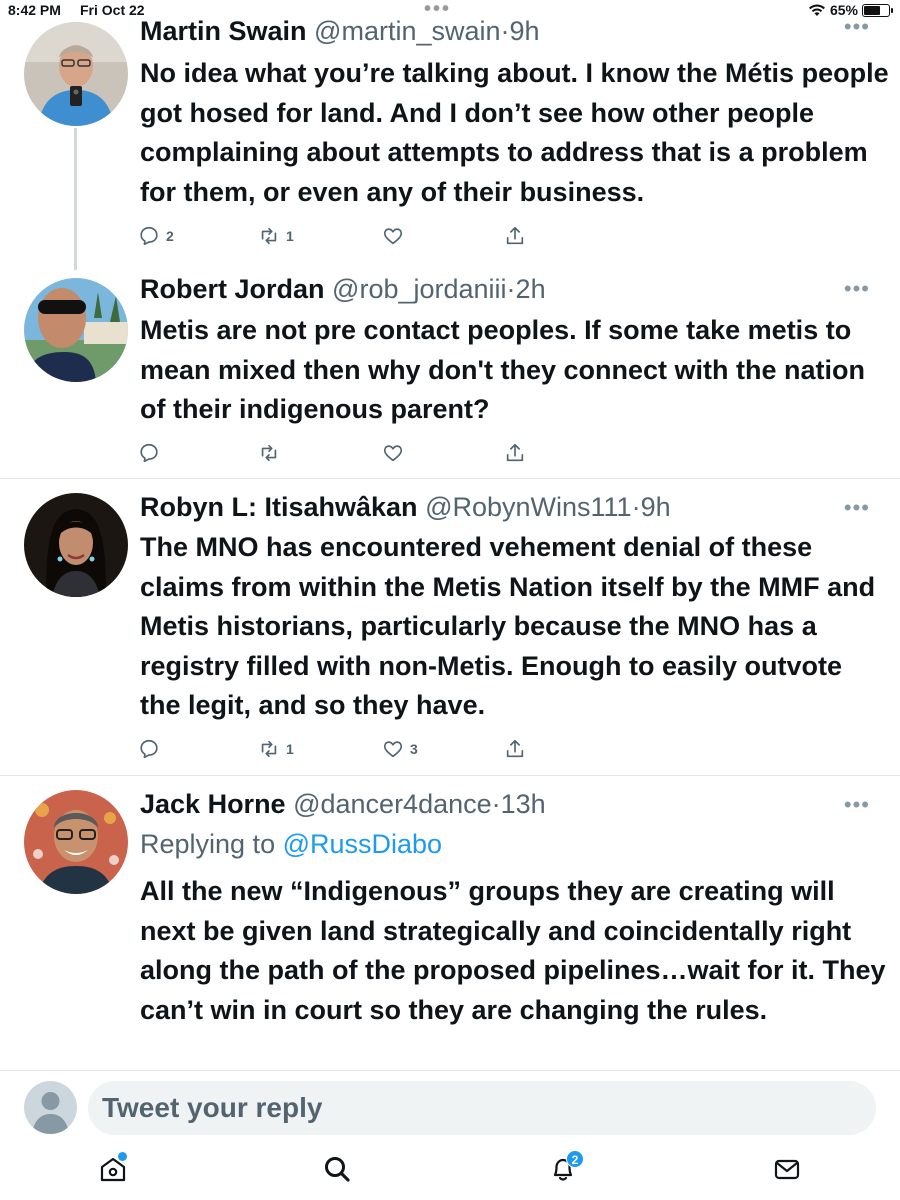  I want to click on author-name: Robyn L: Itisahwâkan, so click(279, 507).